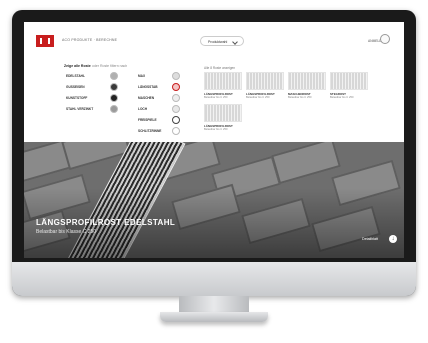  Describe the element at coordinates (141, 76) in the screenshot. I see `type-option-max: MAX` at that location.